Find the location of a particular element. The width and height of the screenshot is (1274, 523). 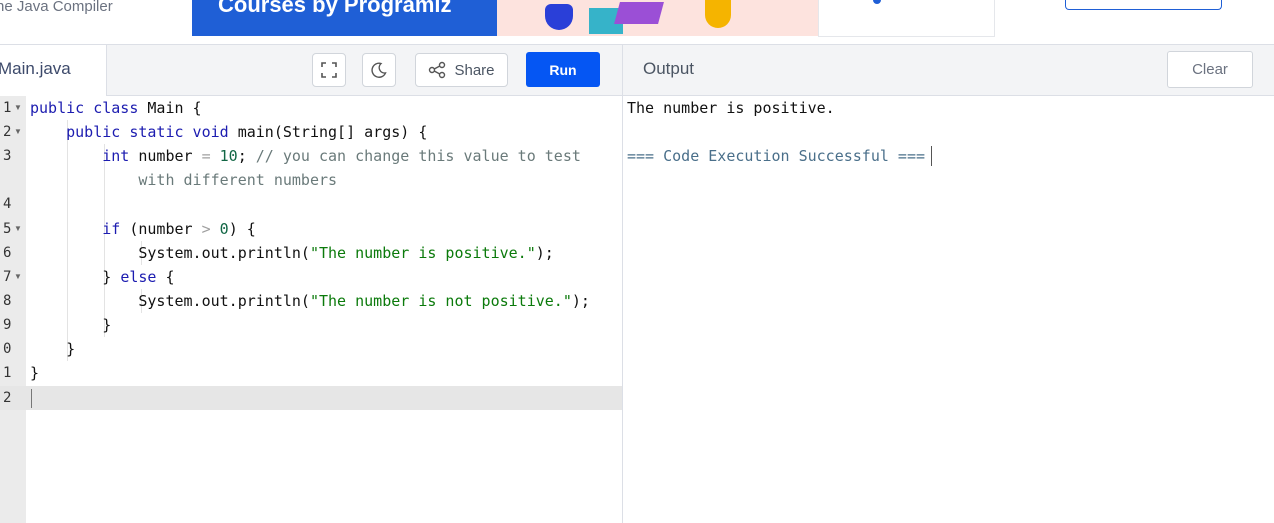

editor-header: Main.java Share Run is located at coordinates (311, 70).